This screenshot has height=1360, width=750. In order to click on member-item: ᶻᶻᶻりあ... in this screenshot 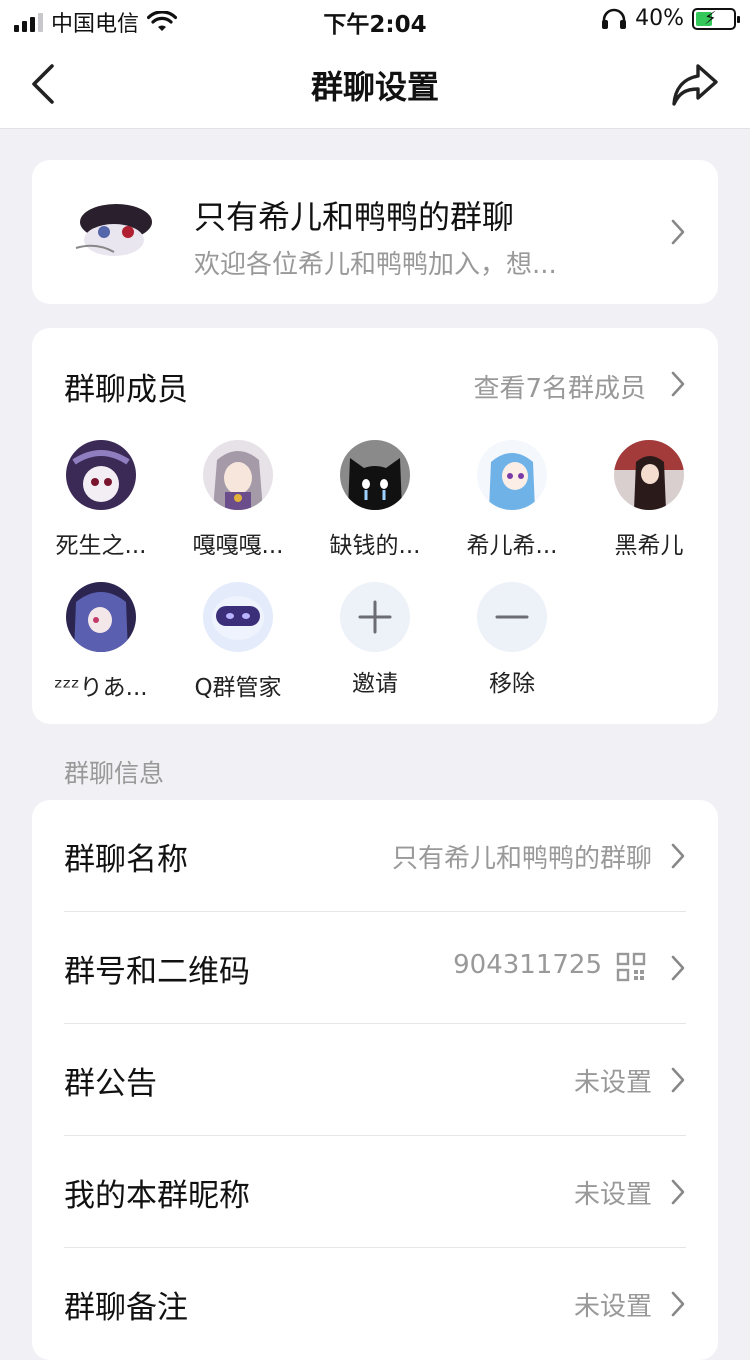, I will do `click(101, 642)`.